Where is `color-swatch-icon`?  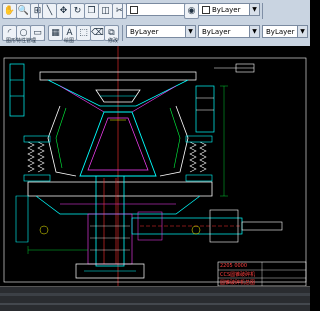 color-swatch-icon is located at coordinates (206, 10).